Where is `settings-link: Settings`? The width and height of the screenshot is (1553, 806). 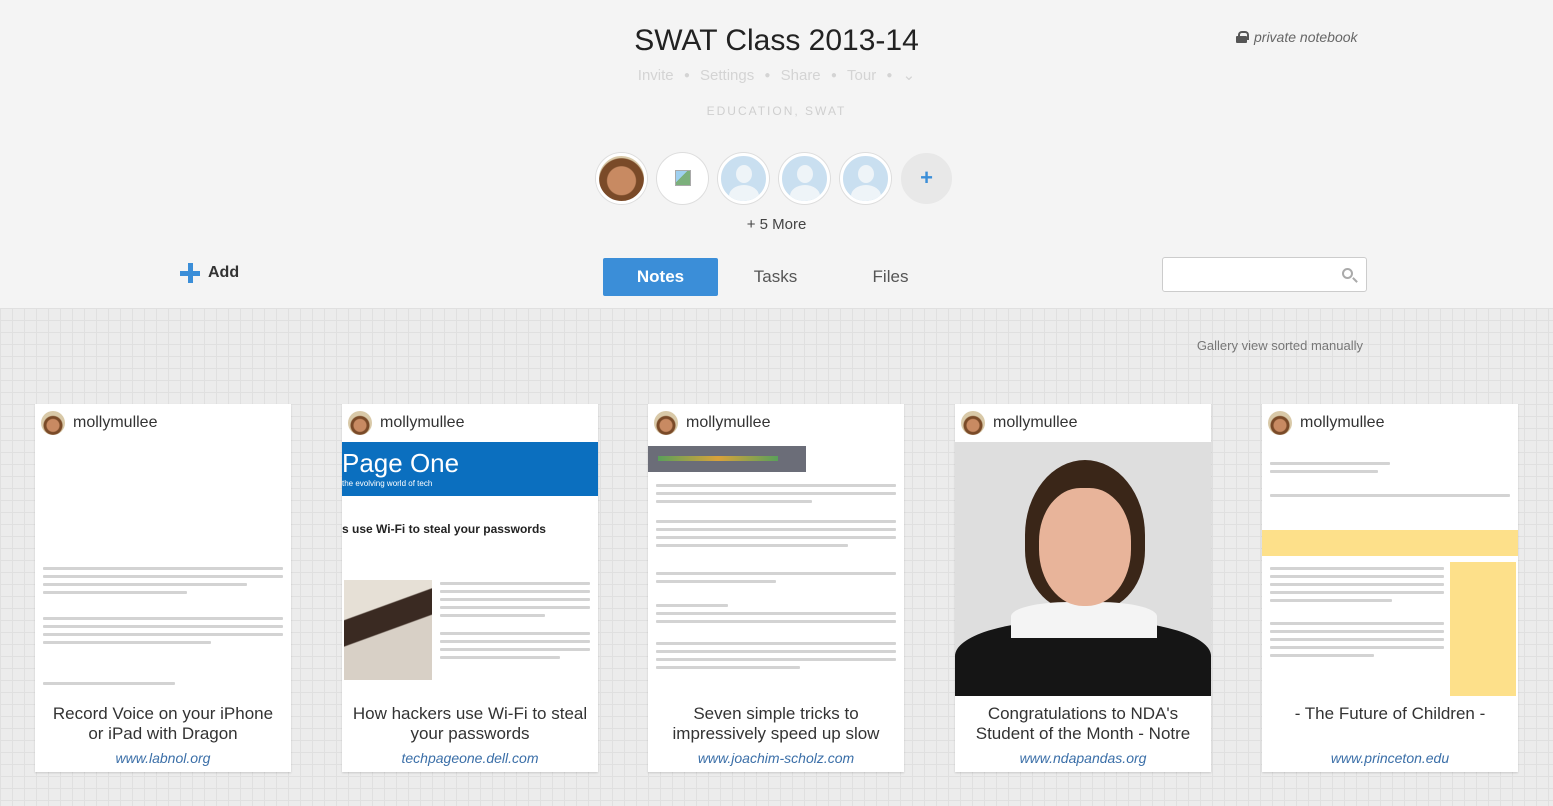
settings-link: Settings is located at coordinates (727, 75).